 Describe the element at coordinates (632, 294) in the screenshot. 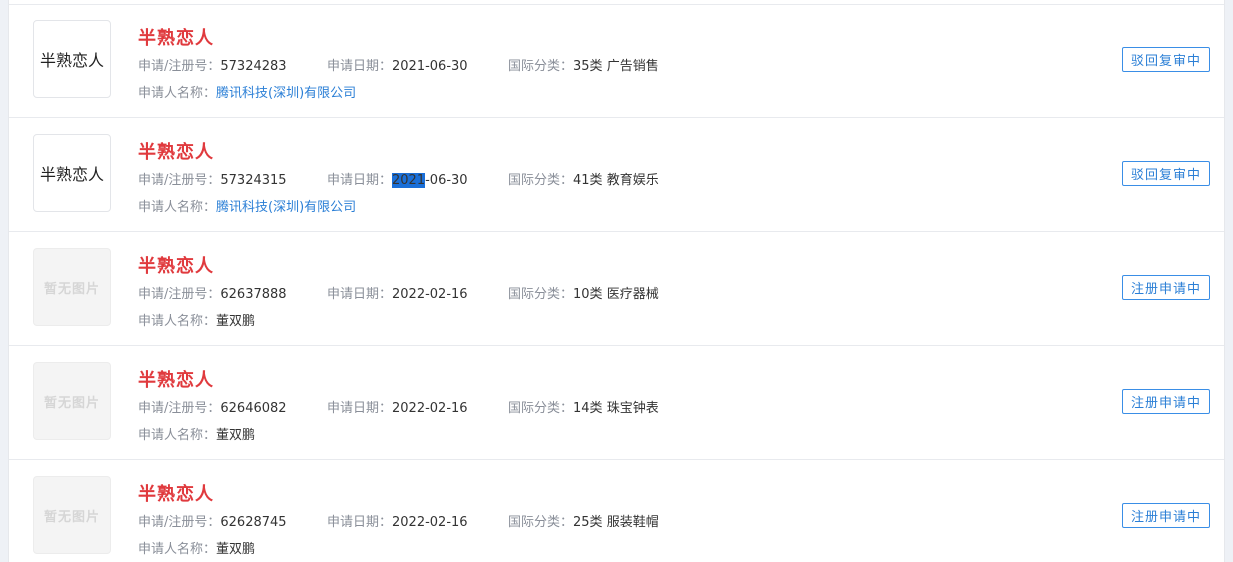

I see `class-name: 医疗器械` at that location.